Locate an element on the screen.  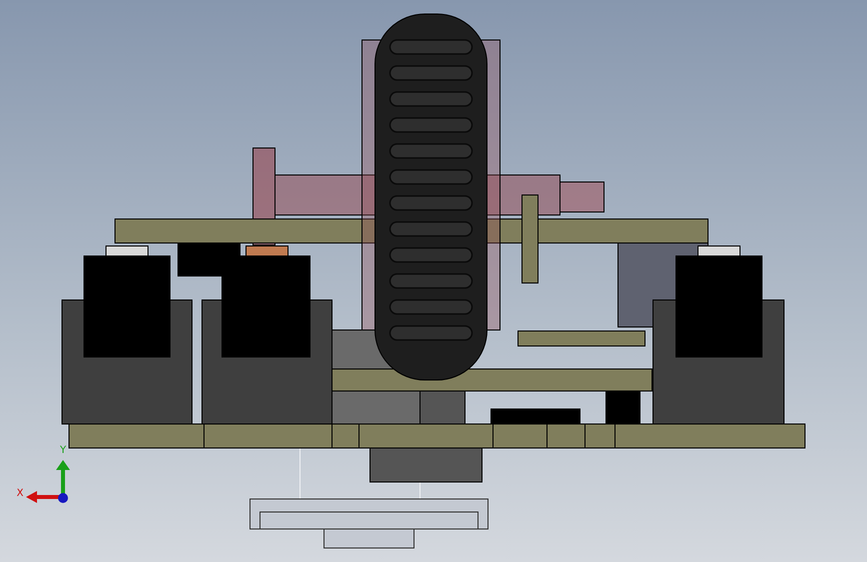
z-axis-dot-icon is located at coordinates (63, 498).